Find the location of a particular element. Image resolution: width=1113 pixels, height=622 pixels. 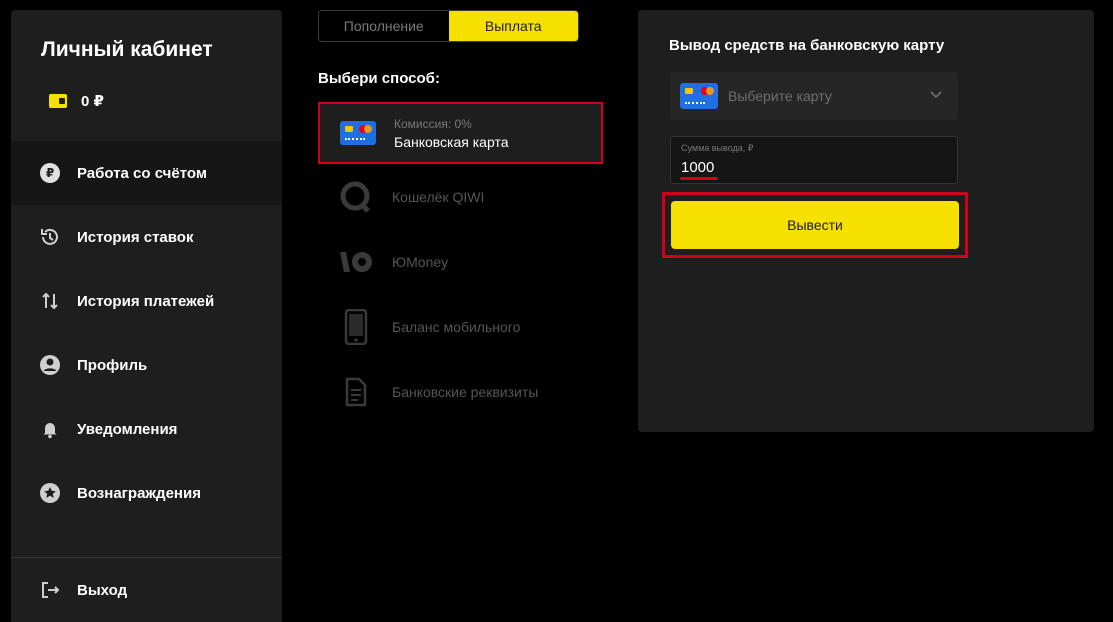

sidebar-item-label: Профиль is located at coordinates (112, 365).